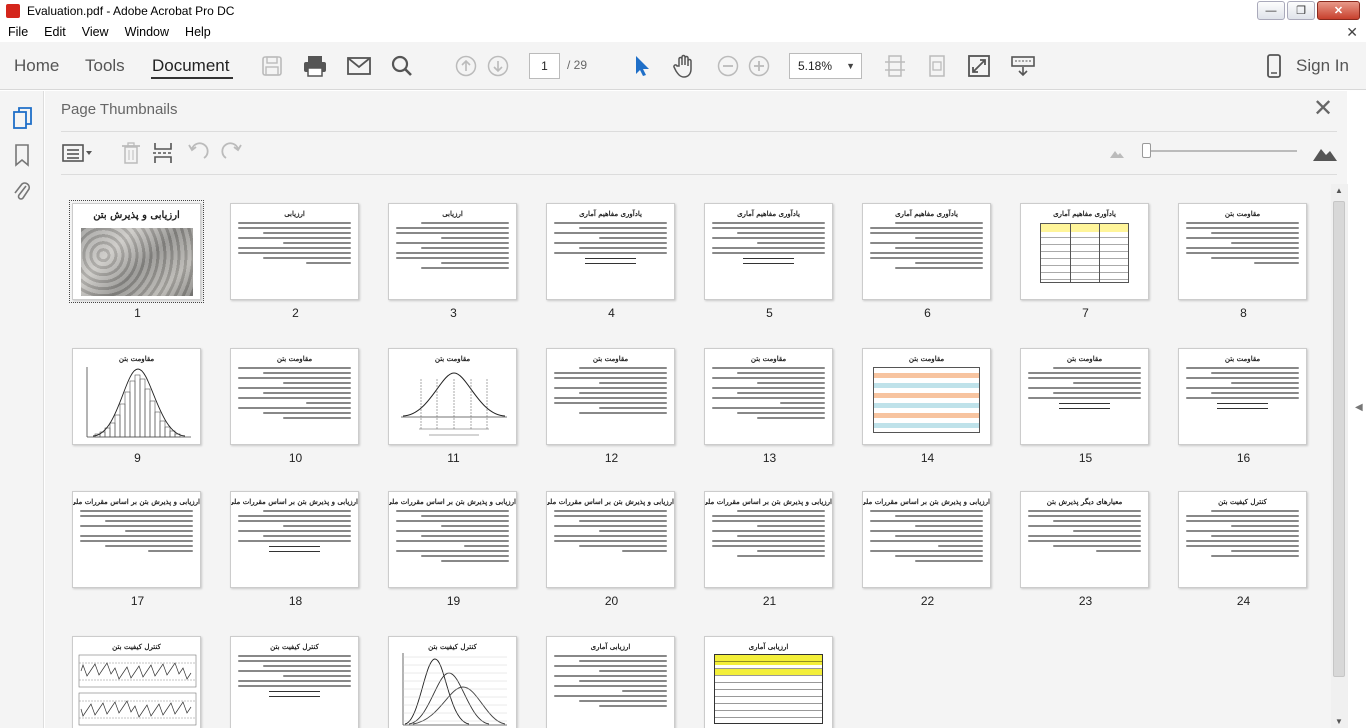 Image resolution: width=1366 pixels, height=728 pixels. I want to click on page-thumbnail: یادآوری مفاهیم آماری 7, so click(1085, 261).